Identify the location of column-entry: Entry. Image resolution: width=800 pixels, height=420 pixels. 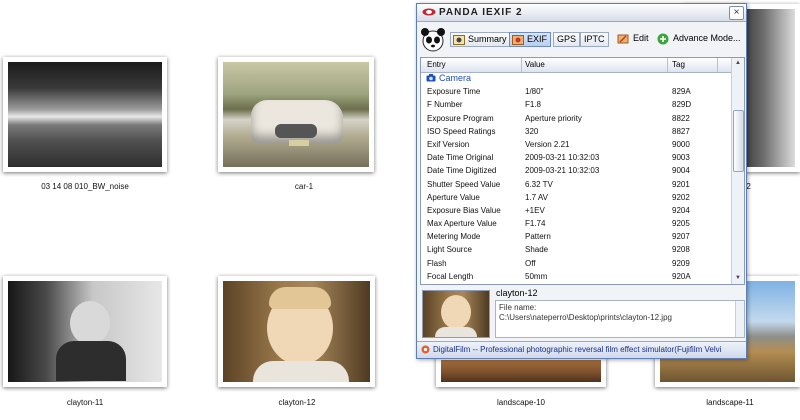
(436, 64).